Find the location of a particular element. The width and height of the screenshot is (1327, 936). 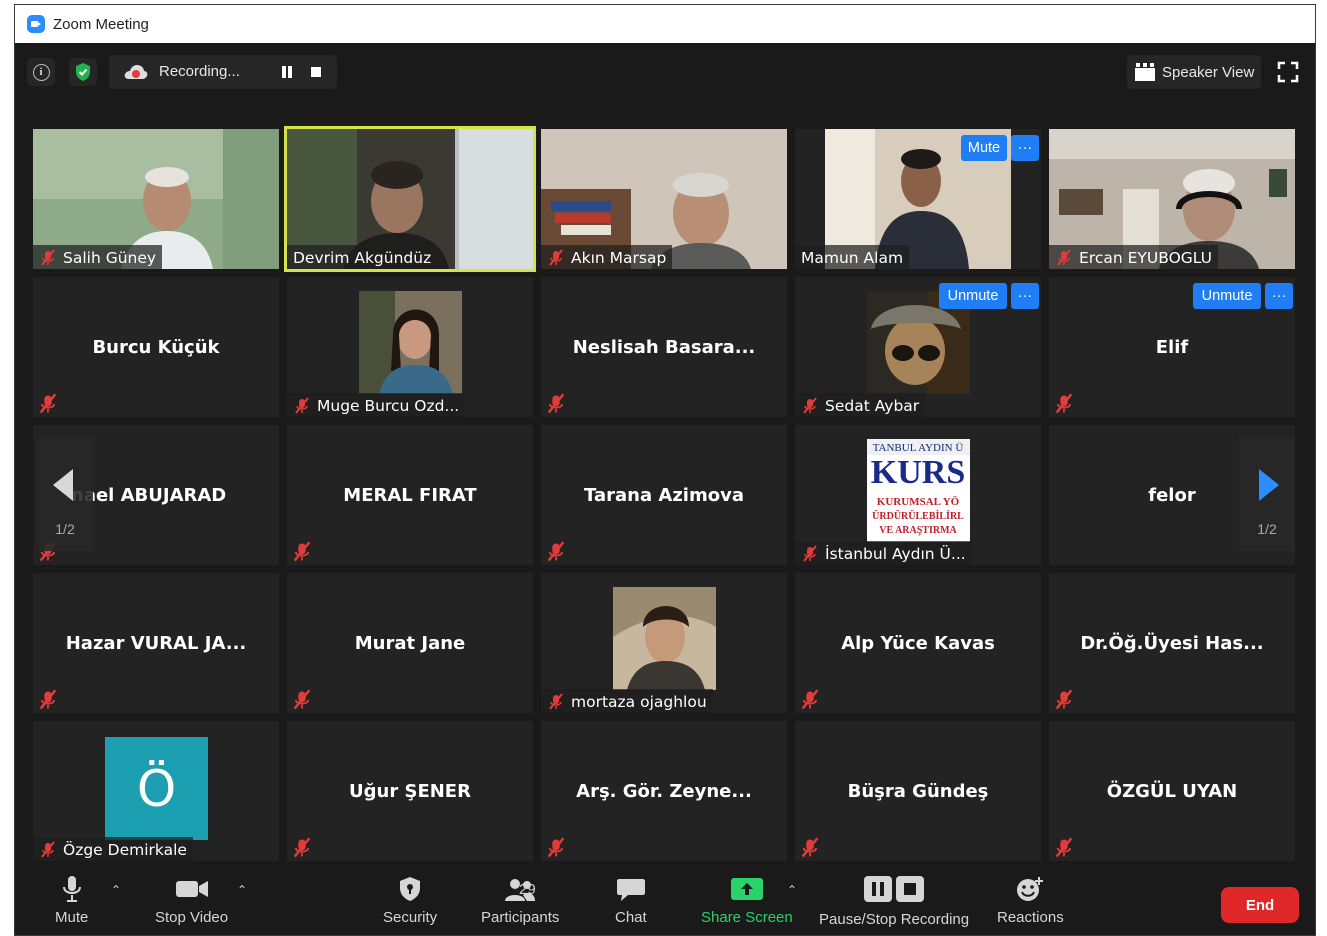

cloud-record-icon is located at coordinates (136, 72).